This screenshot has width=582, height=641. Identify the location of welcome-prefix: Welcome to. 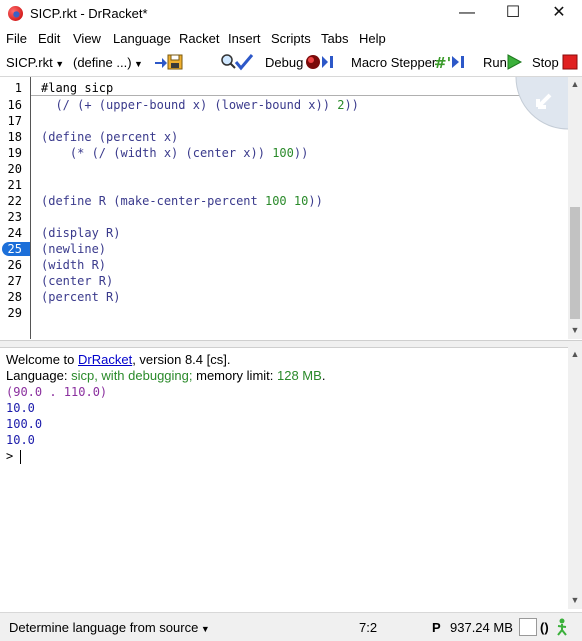
(42, 359).